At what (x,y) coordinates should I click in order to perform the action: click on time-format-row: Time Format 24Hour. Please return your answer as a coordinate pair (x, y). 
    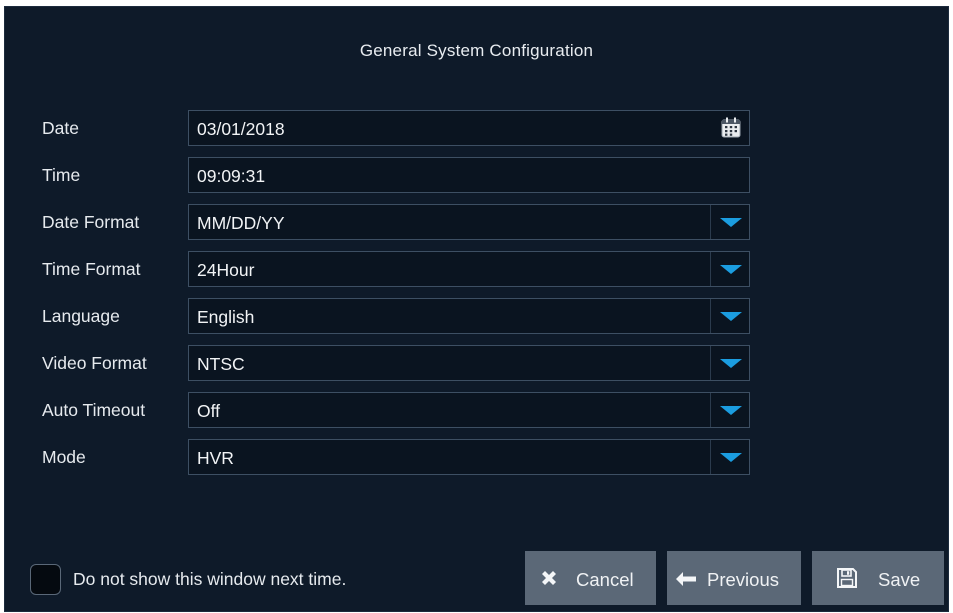
    Looking at the image, I should click on (476, 269).